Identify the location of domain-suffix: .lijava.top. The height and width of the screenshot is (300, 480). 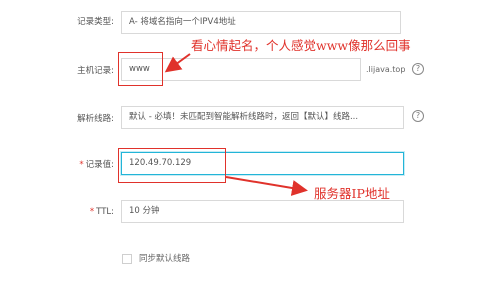
(386, 69).